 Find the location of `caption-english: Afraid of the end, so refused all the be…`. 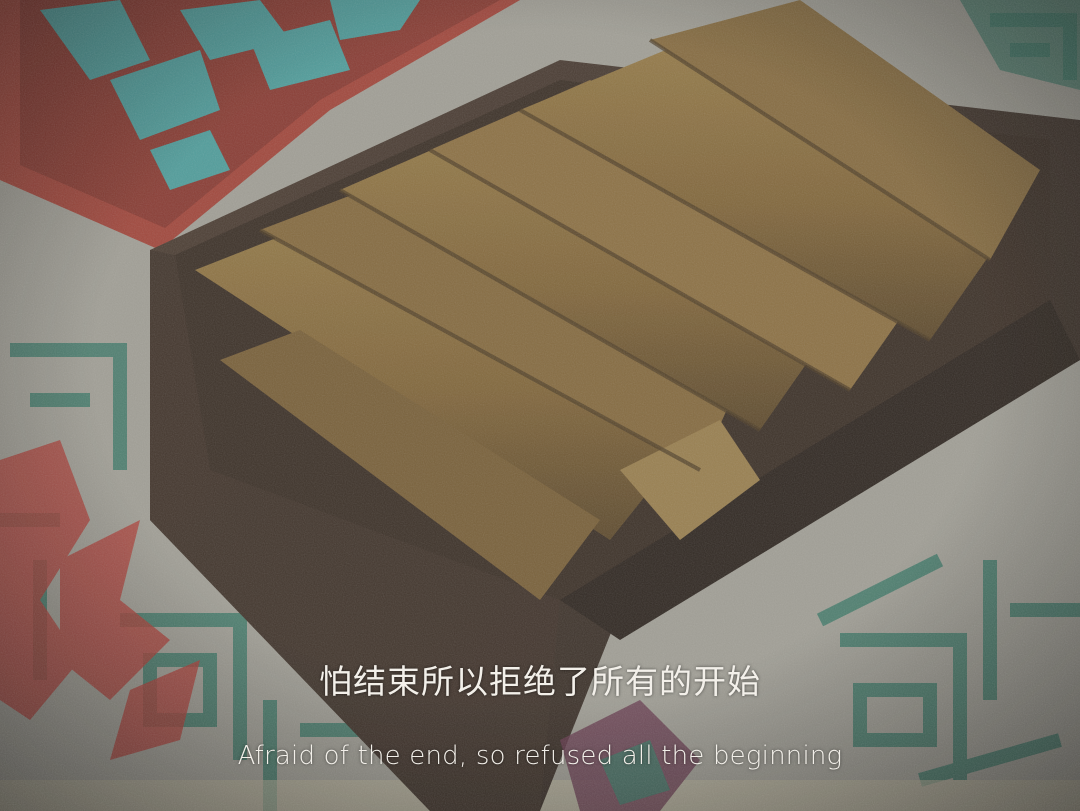

caption-english: Afraid of the end, so refused all the be… is located at coordinates (540, 756).